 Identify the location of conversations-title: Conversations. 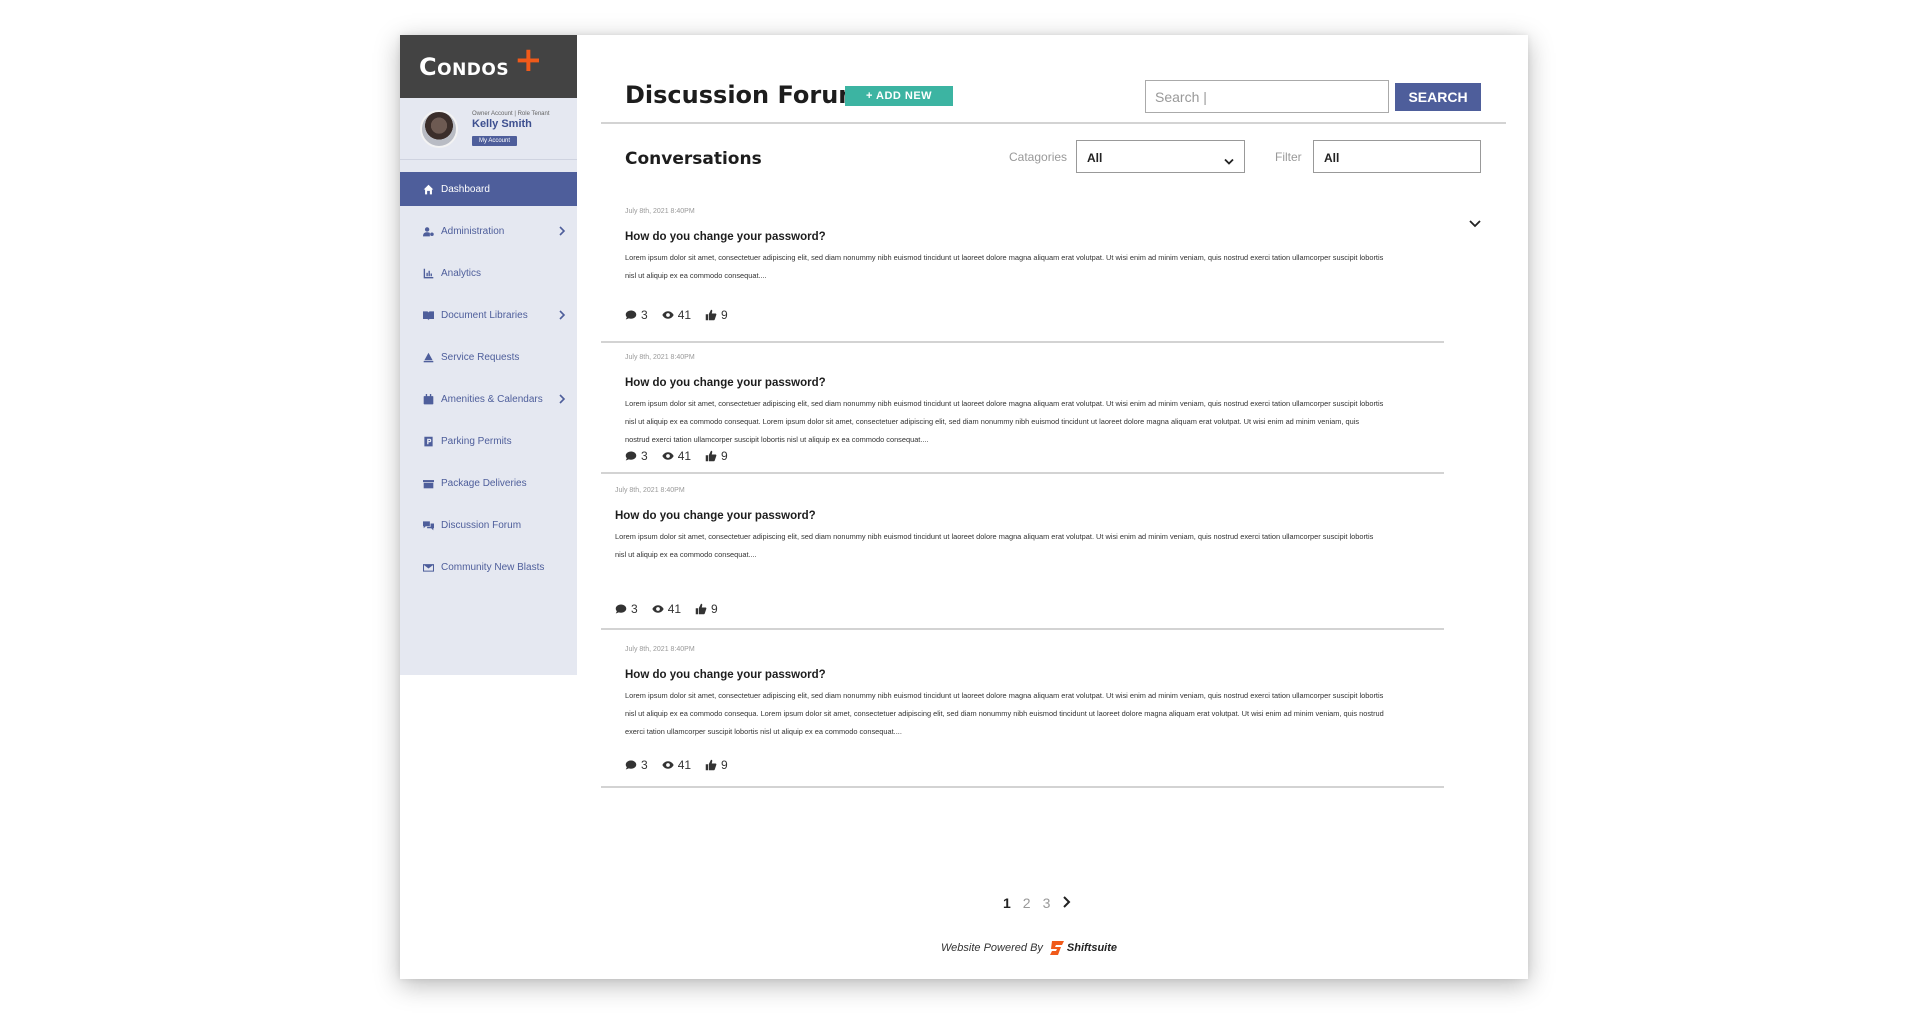
(693, 159).